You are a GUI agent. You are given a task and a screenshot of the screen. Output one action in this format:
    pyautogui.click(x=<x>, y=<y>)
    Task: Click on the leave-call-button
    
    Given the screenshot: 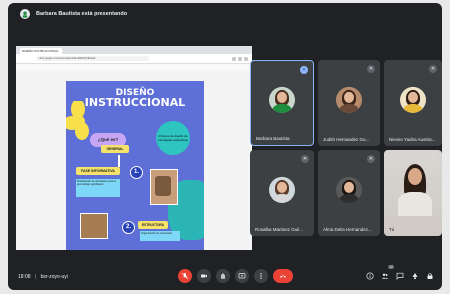 What is the action you would take?
    pyautogui.click(x=283, y=276)
    